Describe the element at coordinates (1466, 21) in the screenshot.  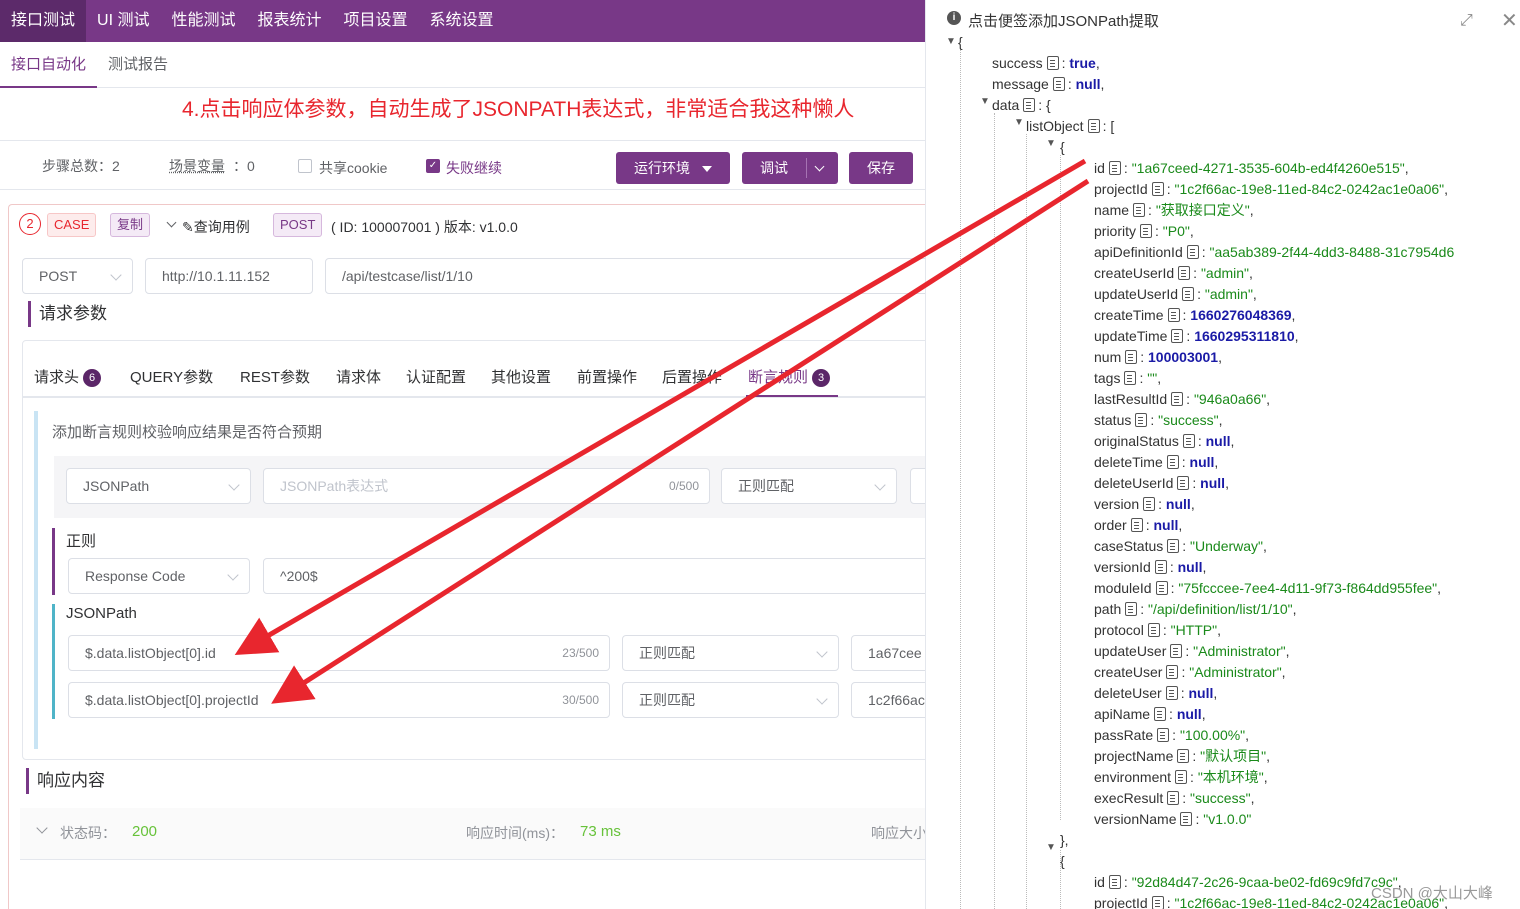
I see `expand-icon: ⤢` at that location.